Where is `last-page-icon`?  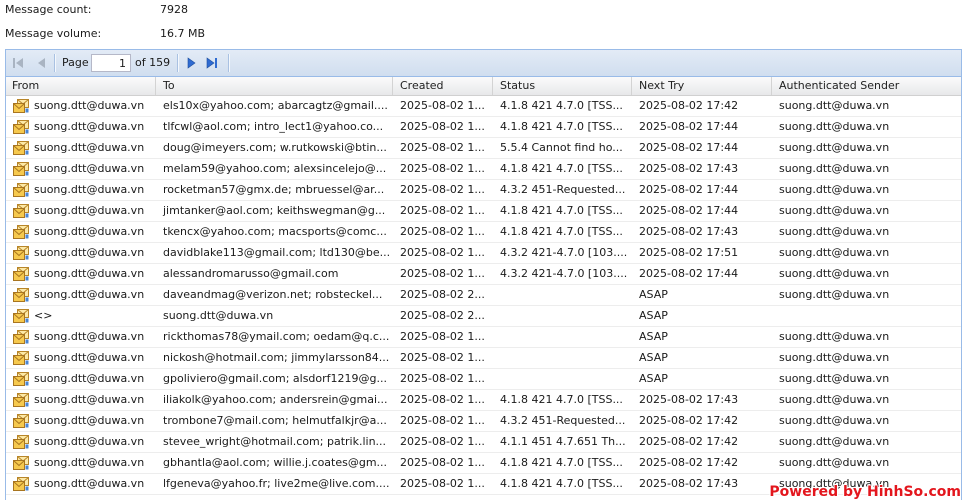
last-page-icon is located at coordinates (212, 63).